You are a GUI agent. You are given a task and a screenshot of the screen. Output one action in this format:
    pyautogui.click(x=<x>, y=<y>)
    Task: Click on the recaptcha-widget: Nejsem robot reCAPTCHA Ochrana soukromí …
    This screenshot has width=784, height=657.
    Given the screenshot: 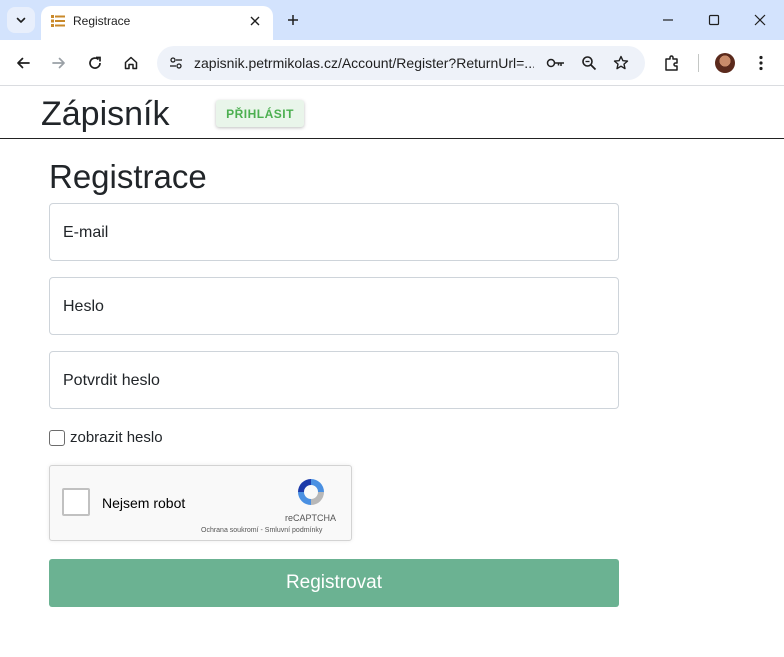 What is the action you would take?
    pyautogui.click(x=200, y=503)
    